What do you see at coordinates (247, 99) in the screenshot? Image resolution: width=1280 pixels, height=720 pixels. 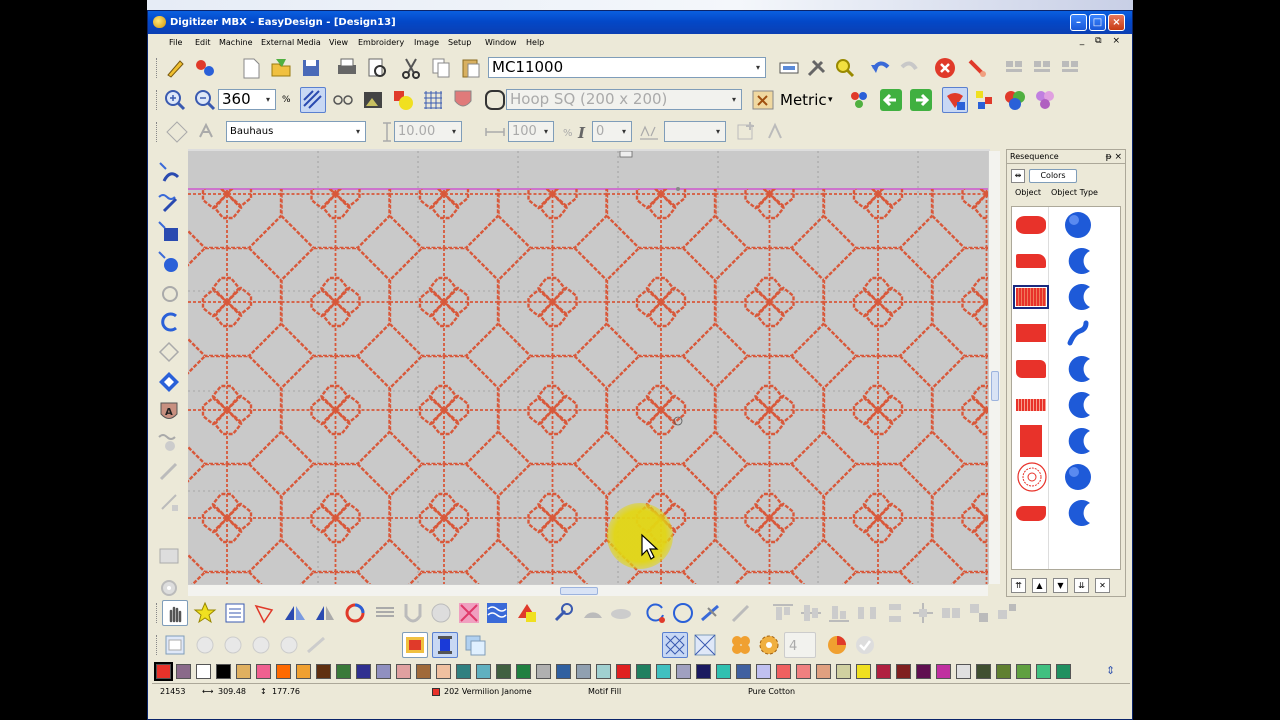 I see `zoom-select: 360 ▾` at bounding box center [247, 99].